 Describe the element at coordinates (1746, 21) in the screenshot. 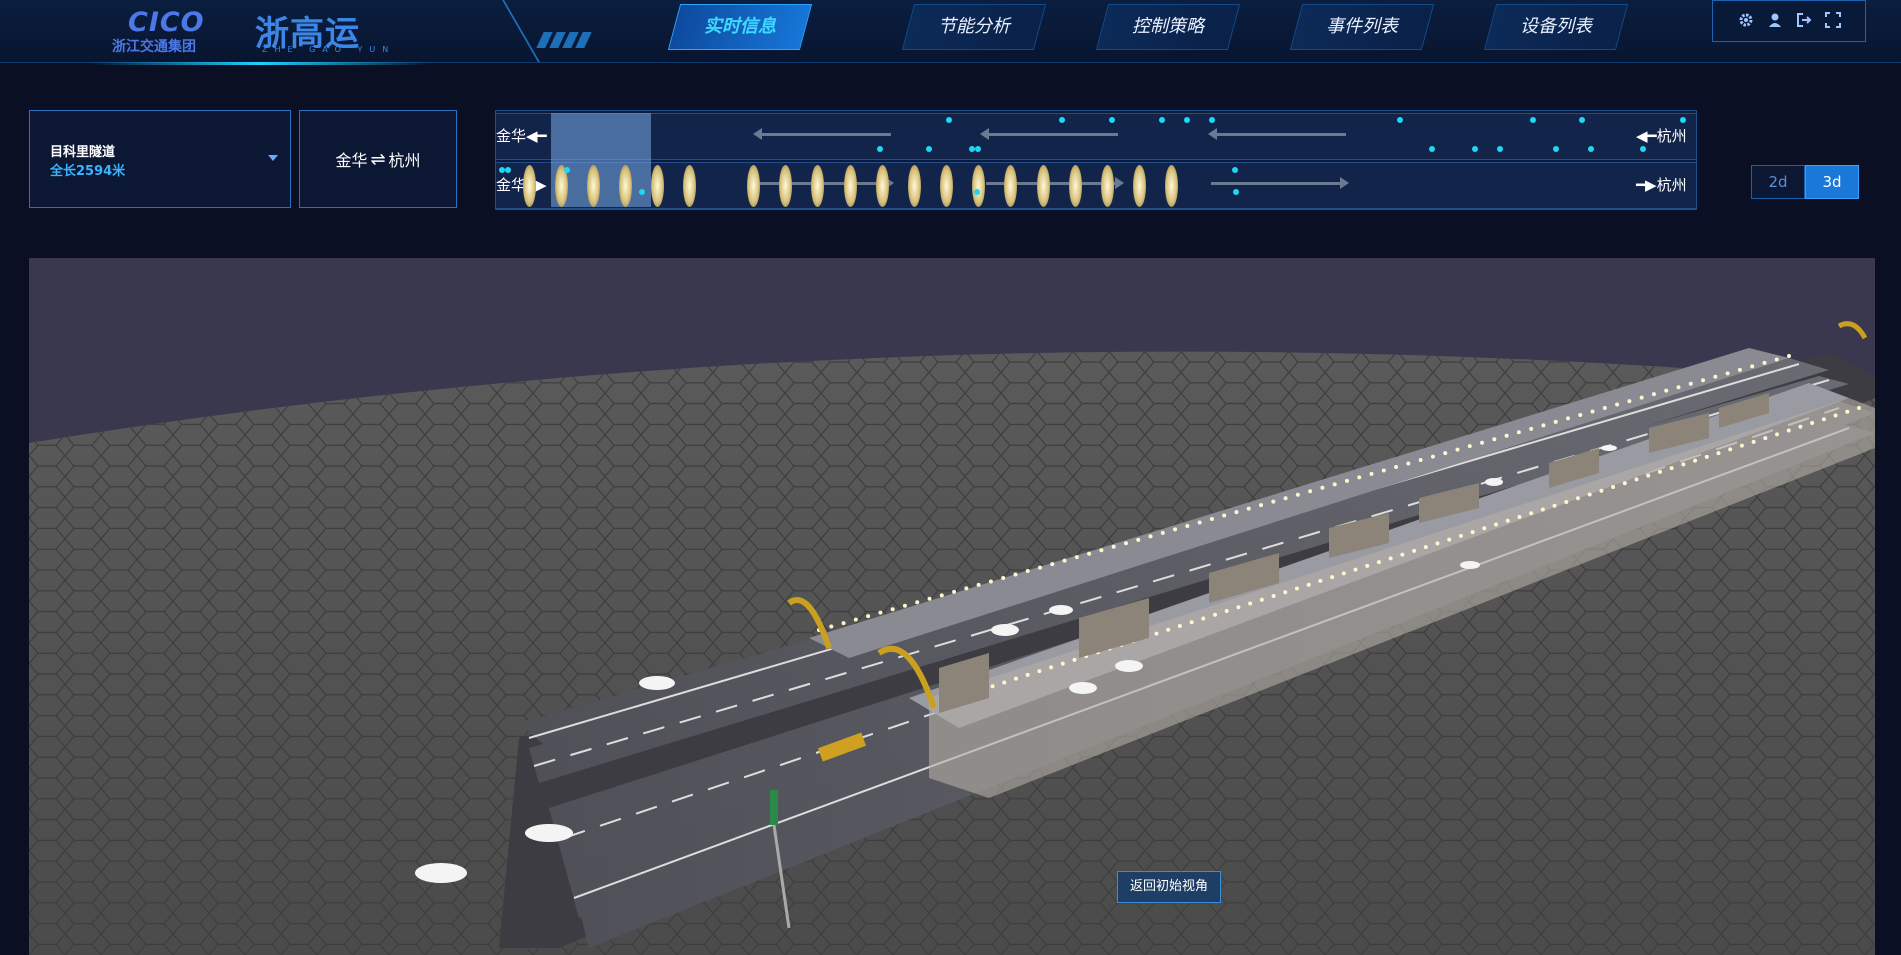

I see `gear-icon` at that location.